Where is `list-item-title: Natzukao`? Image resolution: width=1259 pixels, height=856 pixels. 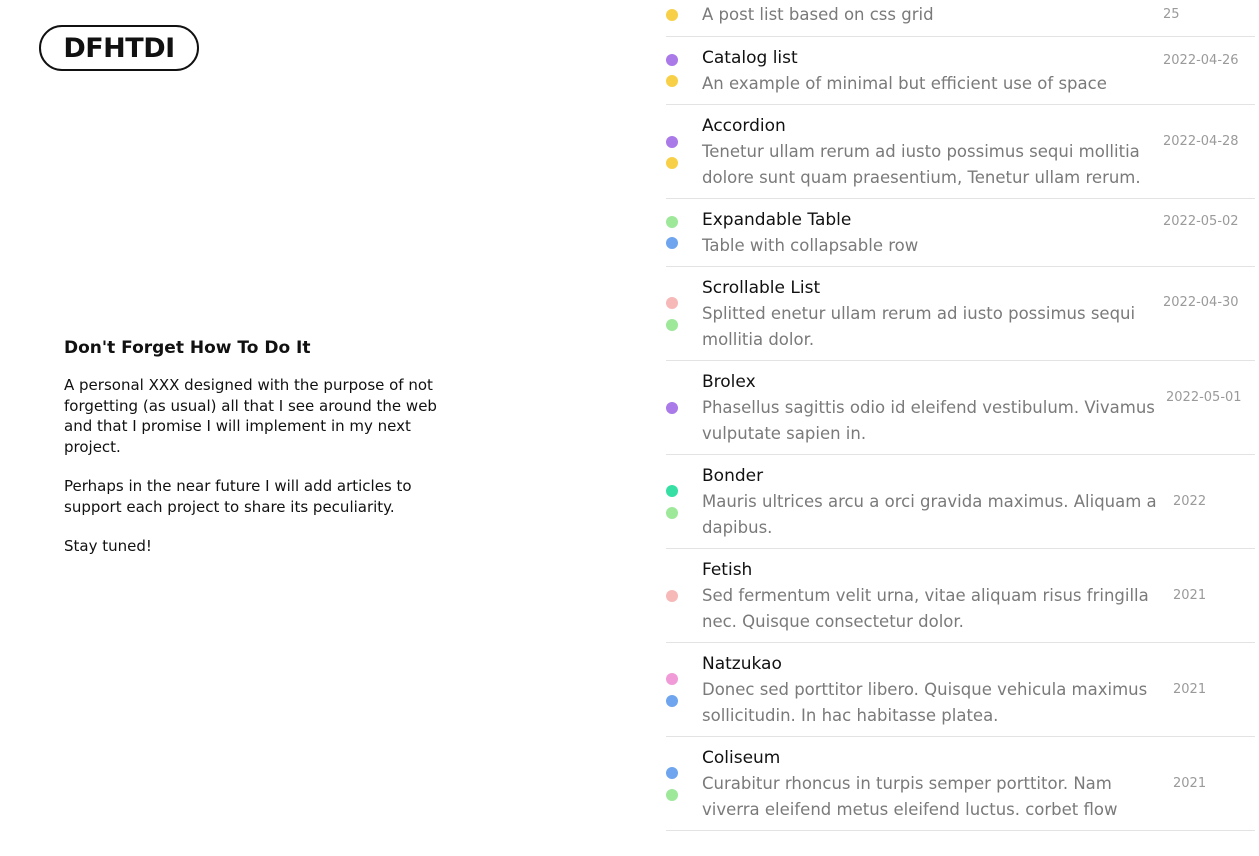 list-item-title: Natzukao is located at coordinates (742, 664).